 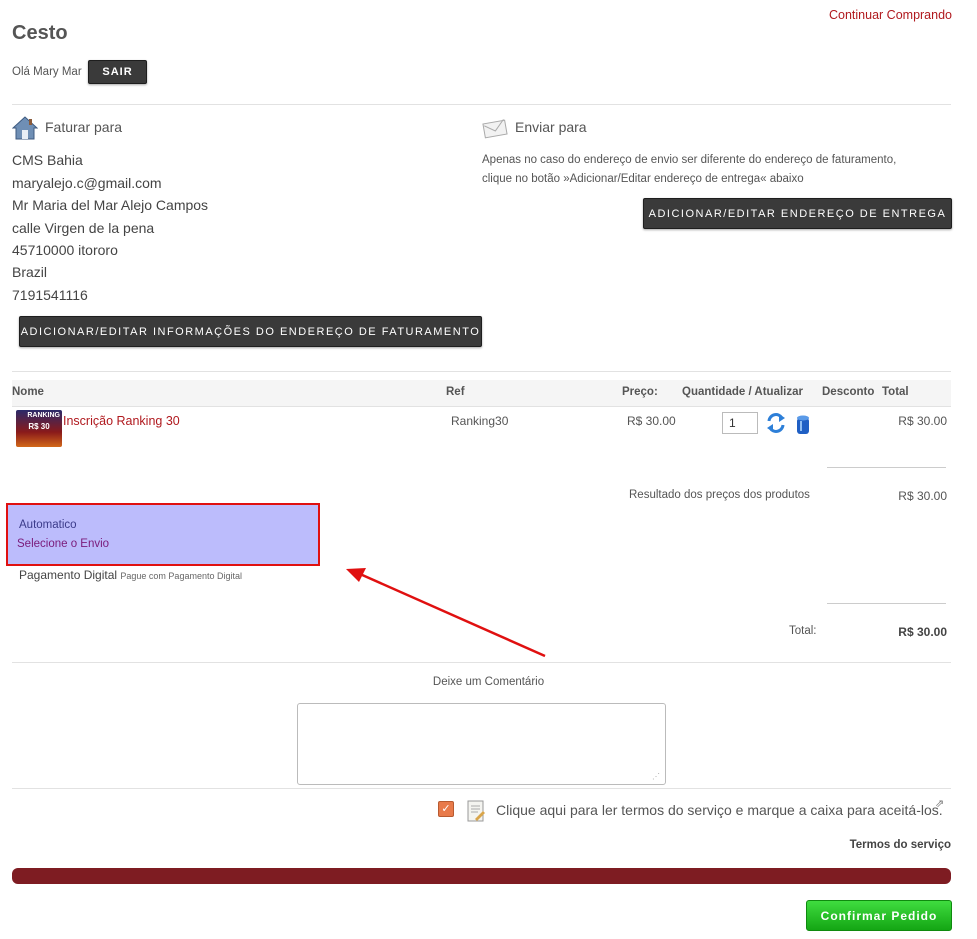 I want to click on progress-bar, so click(x=481, y=876).